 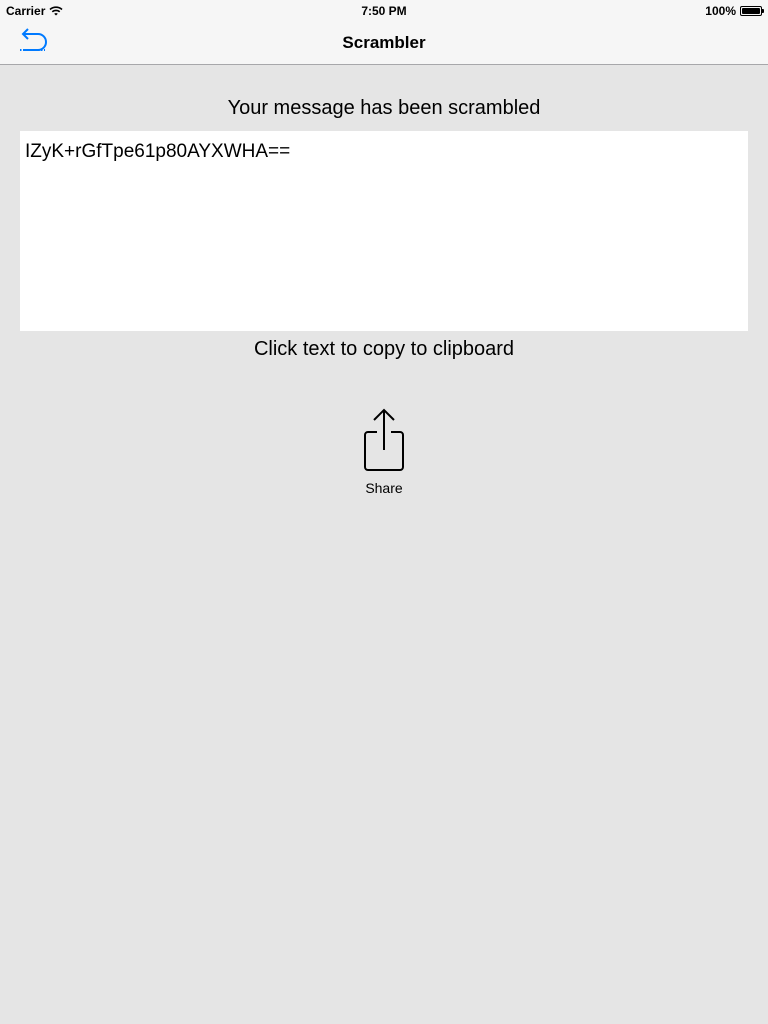 I want to click on navigation-bar: Scrambler, so click(x=384, y=42).